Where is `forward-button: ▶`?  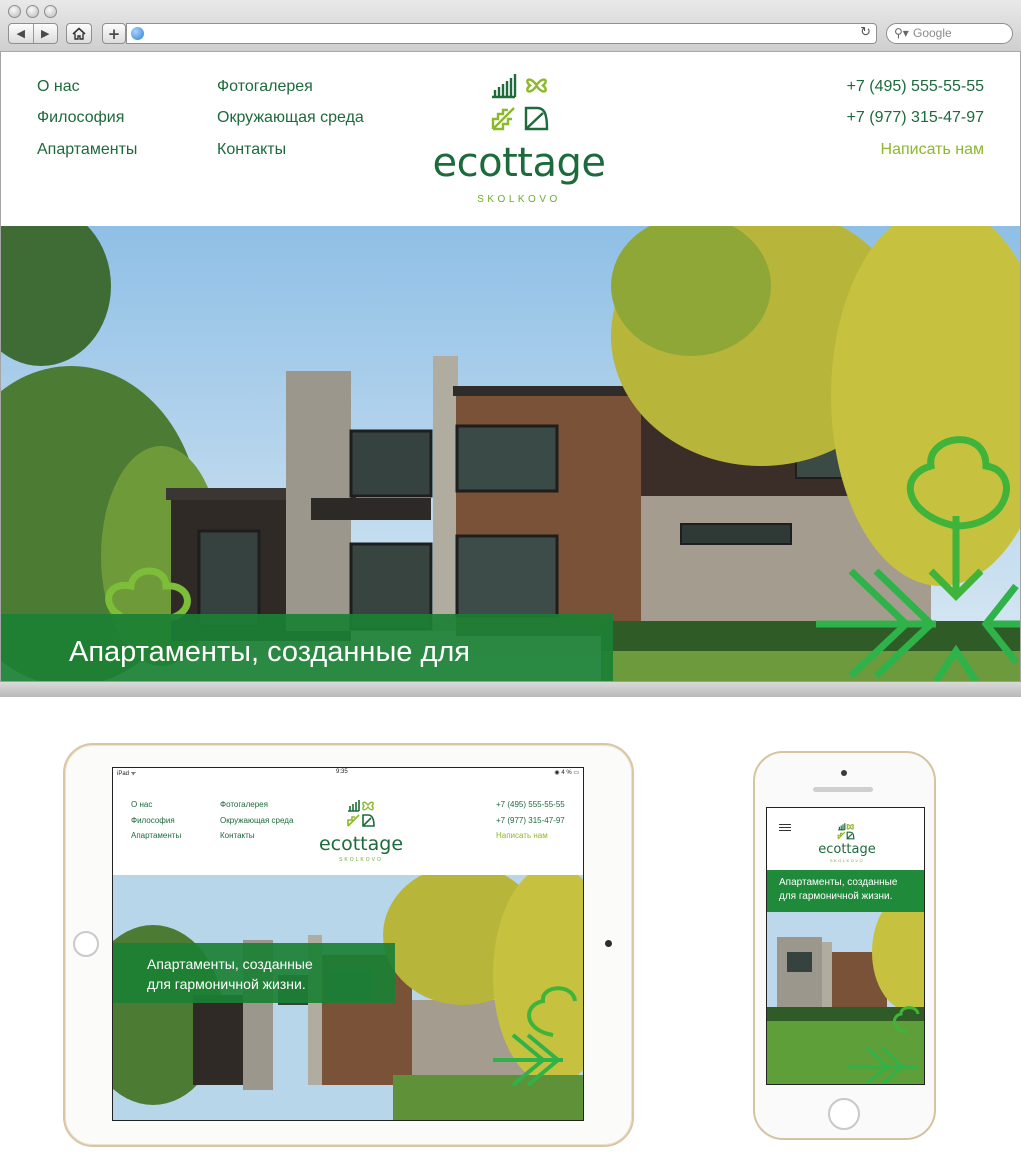
forward-button: ▶ is located at coordinates (45, 33).